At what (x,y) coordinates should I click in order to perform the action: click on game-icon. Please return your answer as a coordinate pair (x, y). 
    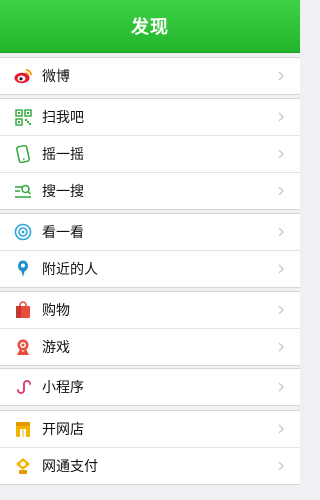
    Looking at the image, I should click on (23, 347).